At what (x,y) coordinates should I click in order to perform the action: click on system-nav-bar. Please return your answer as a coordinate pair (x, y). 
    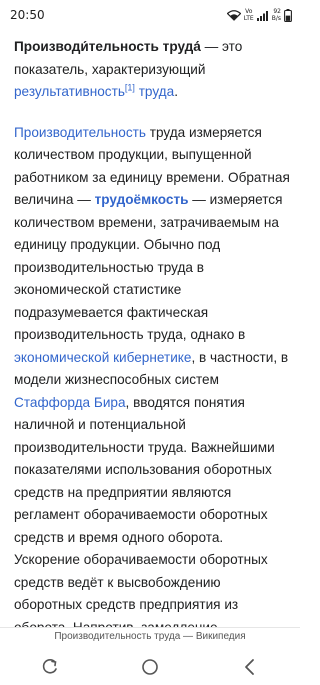
    Looking at the image, I should click on (150, 669).